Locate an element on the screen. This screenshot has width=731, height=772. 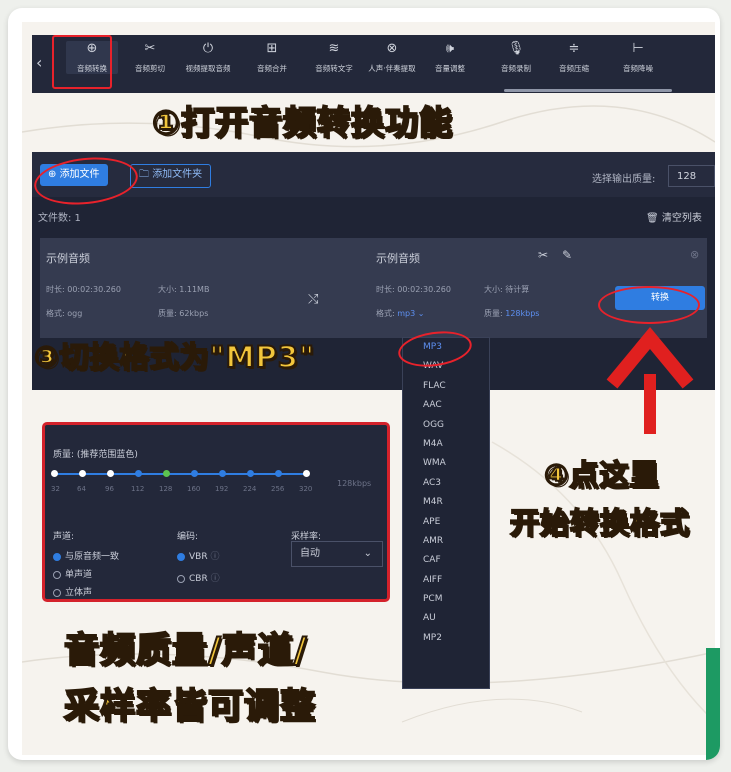
microphone-icon: 🎙 is located at coordinates (516, 48).